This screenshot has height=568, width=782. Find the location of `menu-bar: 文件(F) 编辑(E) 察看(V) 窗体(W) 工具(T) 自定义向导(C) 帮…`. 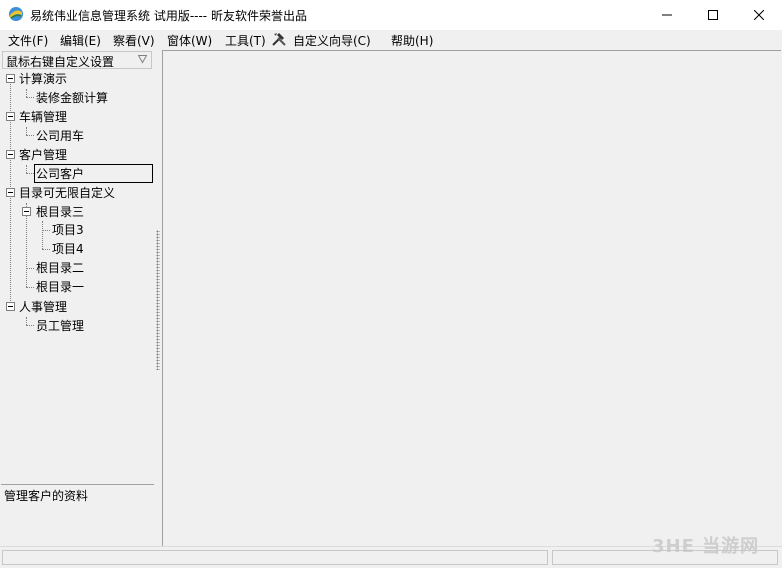

menu-bar: 文件(F) 编辑(E) 察看(V) 窗体(W) 工具(T) 自定义向导(C) 帮… is located at coordinates (391, 40).